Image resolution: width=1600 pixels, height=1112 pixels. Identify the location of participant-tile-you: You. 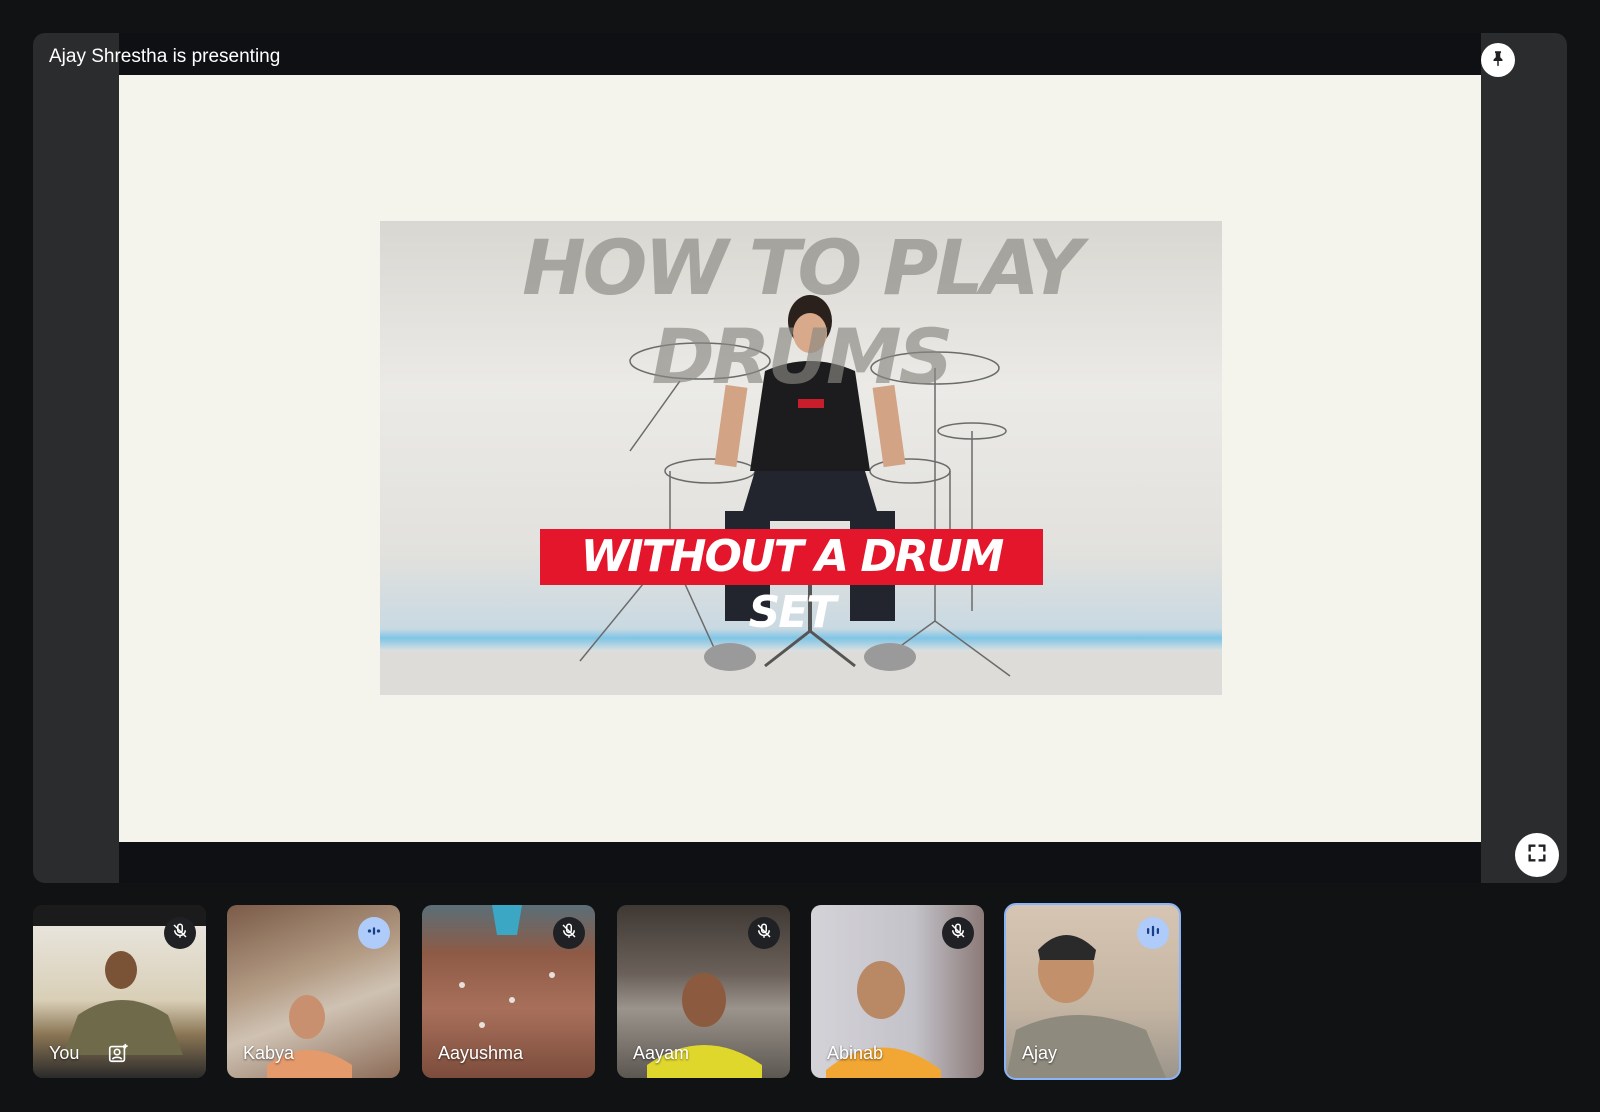
(119, 991).